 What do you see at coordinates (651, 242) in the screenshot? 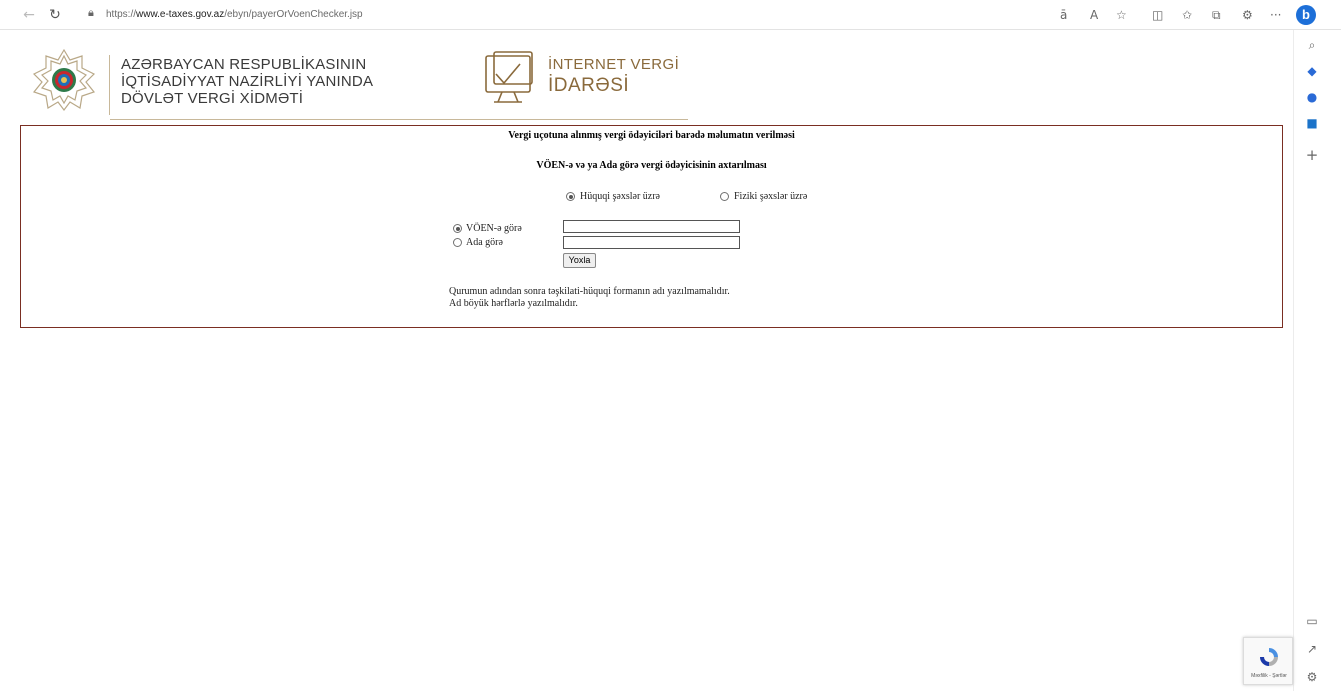
I see `name-input` at bounding box center [651, 242].